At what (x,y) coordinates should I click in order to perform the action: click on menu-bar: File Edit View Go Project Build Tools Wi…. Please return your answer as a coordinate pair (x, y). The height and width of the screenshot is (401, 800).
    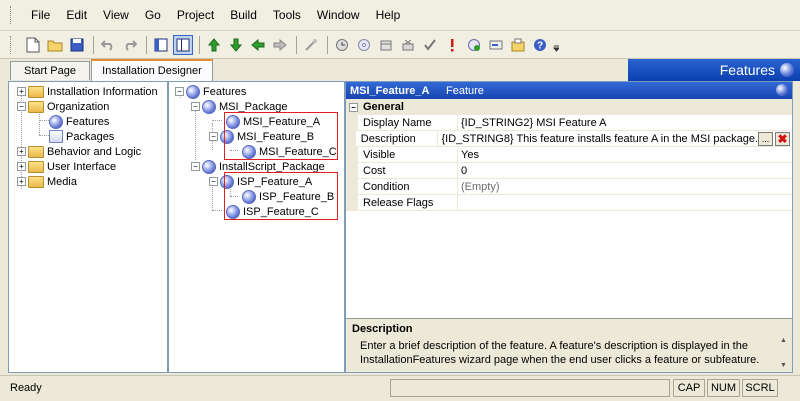
    Looking at the image, I should click on (400, 15).